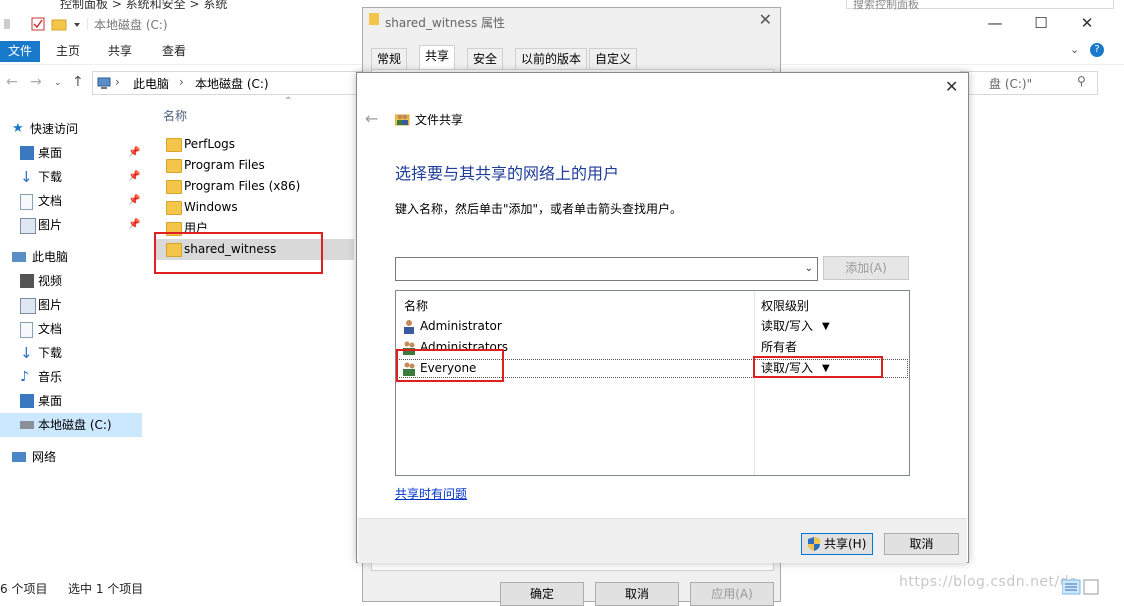 The image size is (1124, 606). I want to click on ok-button: 确定, so click(542, 594).